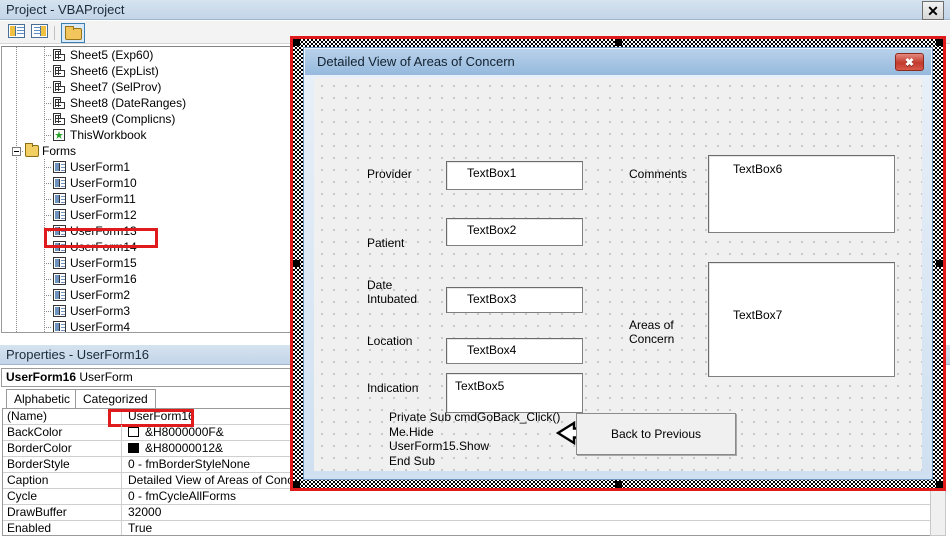 Image resolution: width=950 pixels, height=536 pixels. Describe the element at coordinates (492, 230) in the screenshot. I see `textbox2-text: TextBox2` at that location.